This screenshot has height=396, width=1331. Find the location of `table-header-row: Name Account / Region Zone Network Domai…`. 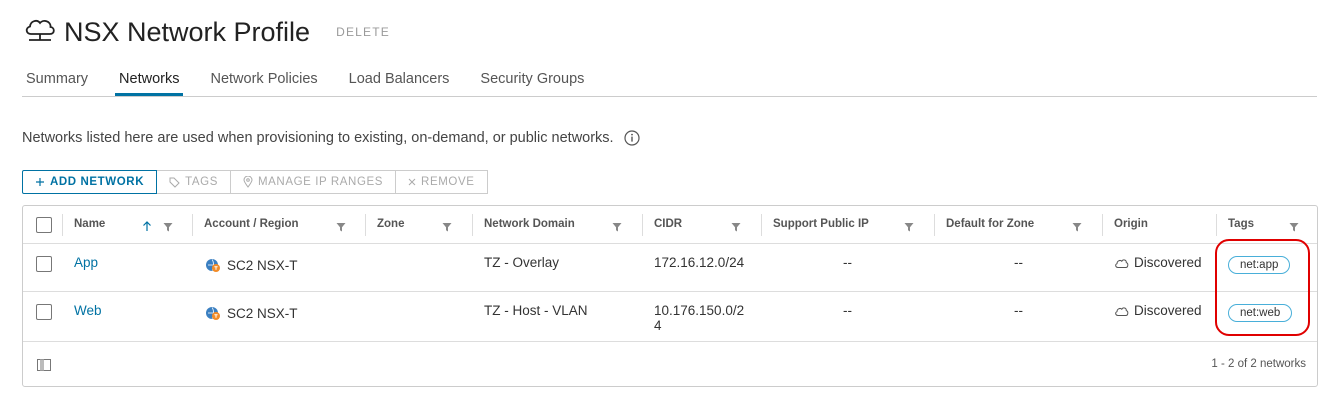

table-header-row: Name Account / Region Zone Network Domai… is located at coordinates (670, 225).